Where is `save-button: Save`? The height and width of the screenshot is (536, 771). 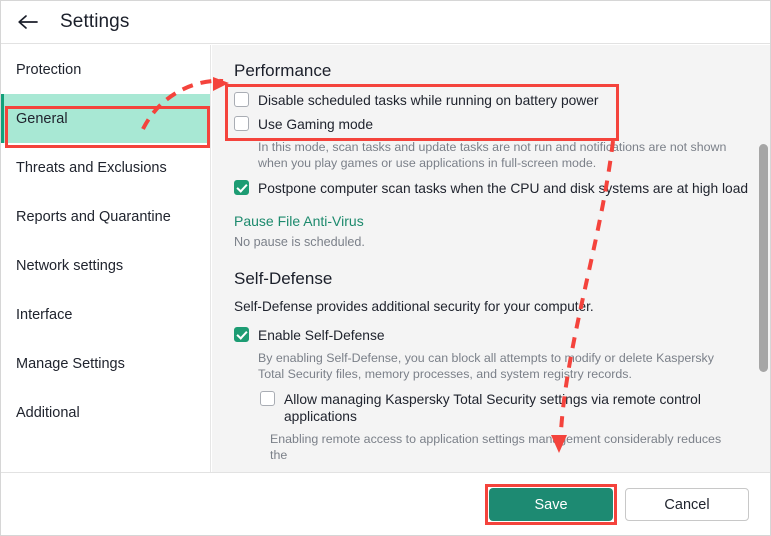
save-button: Save is located at coordinates (551, 504).